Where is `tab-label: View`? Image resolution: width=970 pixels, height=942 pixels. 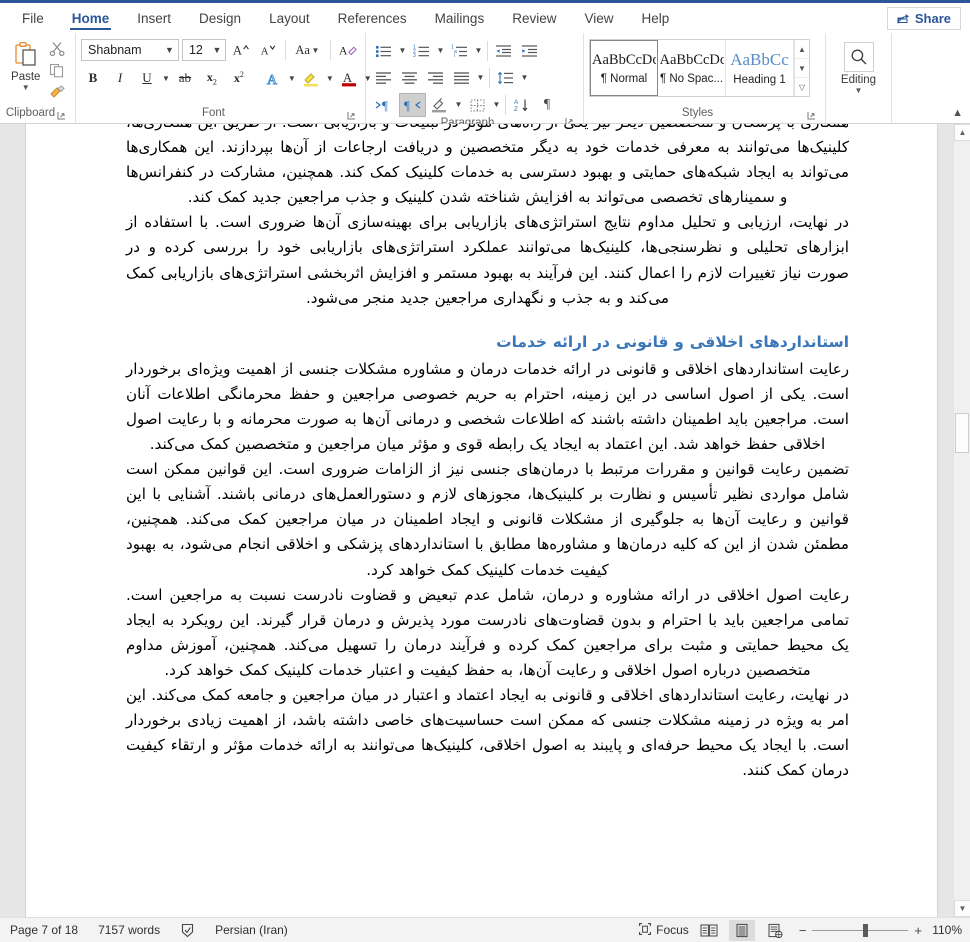 tab-label: View is located at coordinates (599, 18).